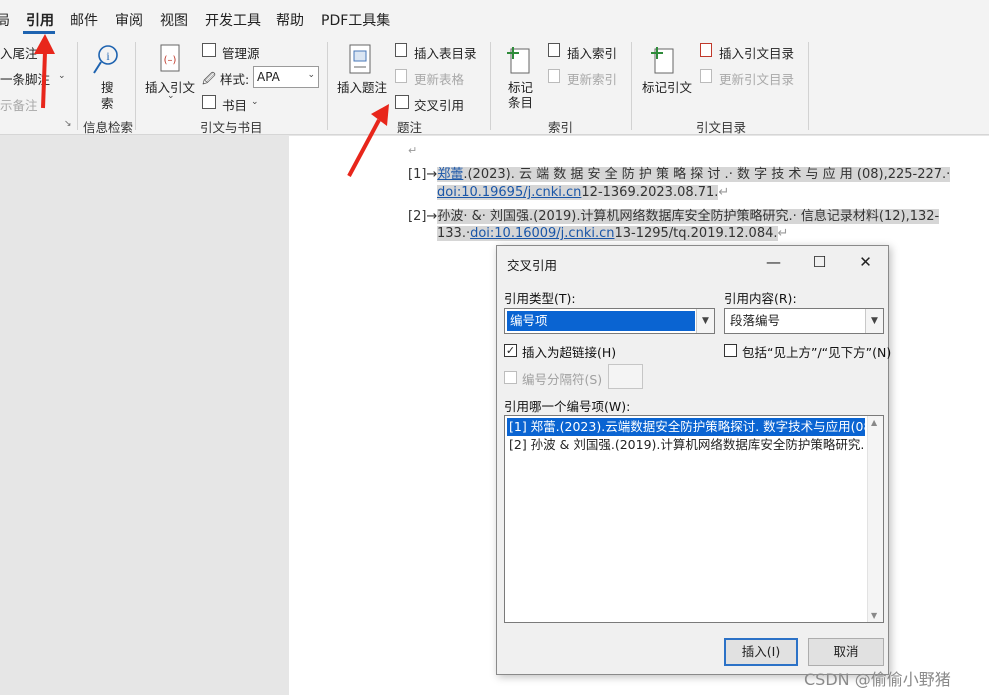 The image size is (989, 695). What do you see at coordinates (721, 127) in the screenshot?
I see `group-label-toa: 引文目录` at bounding box center [721, 127].